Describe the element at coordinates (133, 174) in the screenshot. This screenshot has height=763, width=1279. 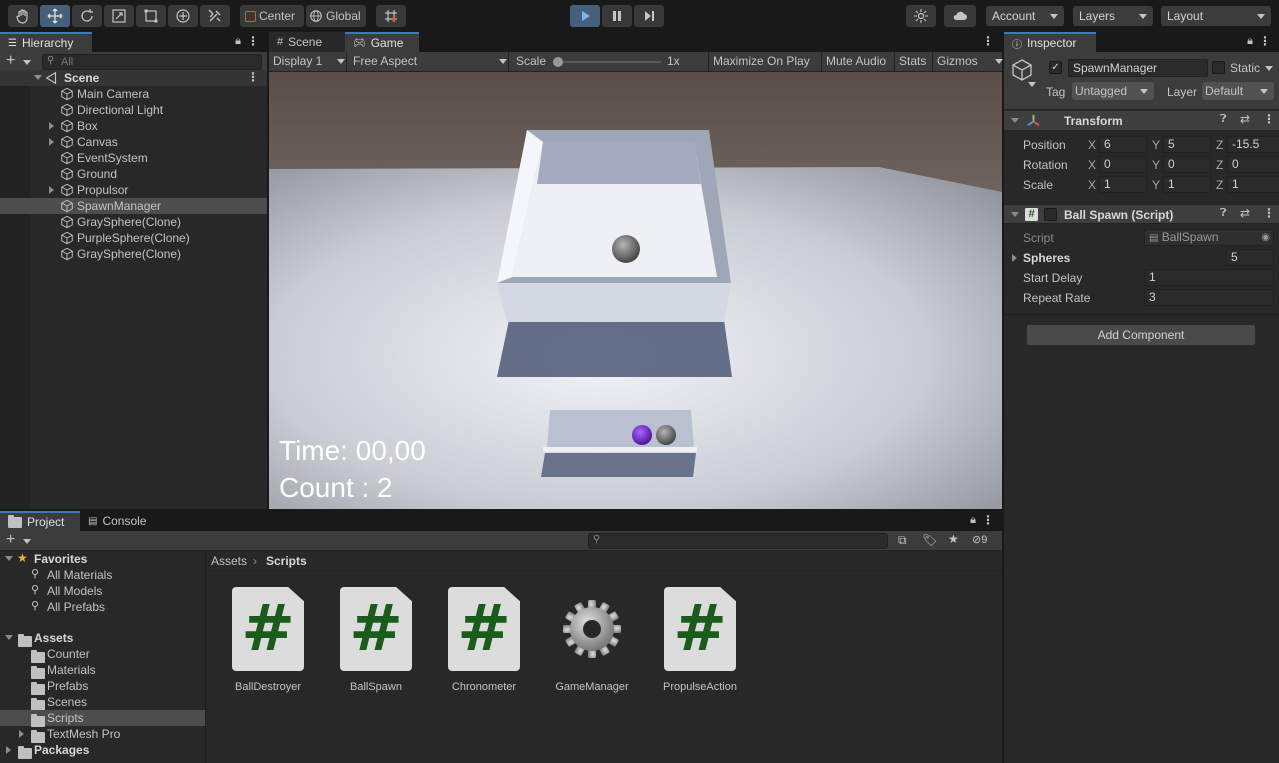
I see `hierarchy-item: Ground` at that location.